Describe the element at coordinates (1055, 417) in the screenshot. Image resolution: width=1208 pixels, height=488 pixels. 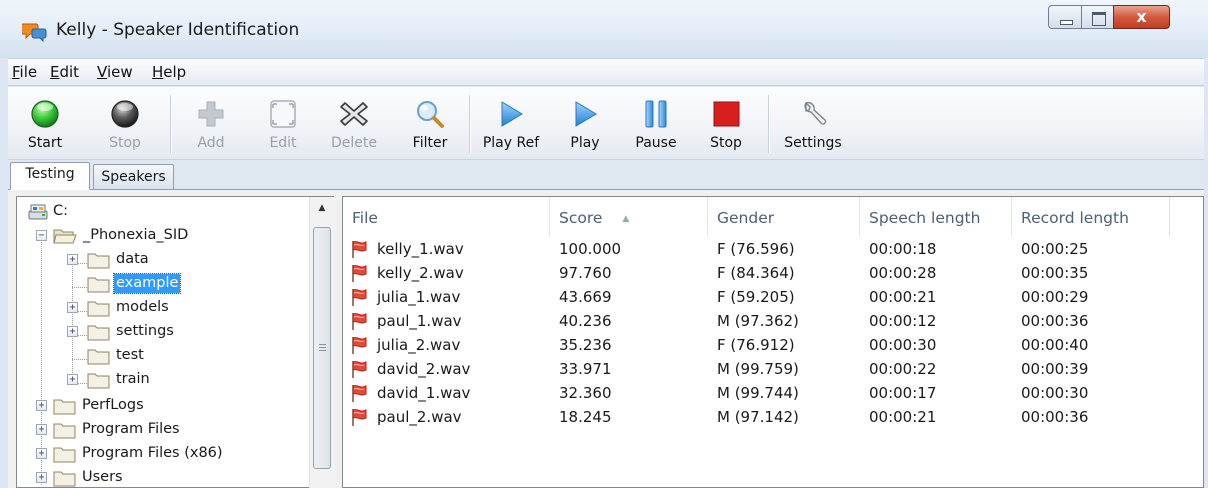
I see `cell-record-length: 00:00:36` at that location.